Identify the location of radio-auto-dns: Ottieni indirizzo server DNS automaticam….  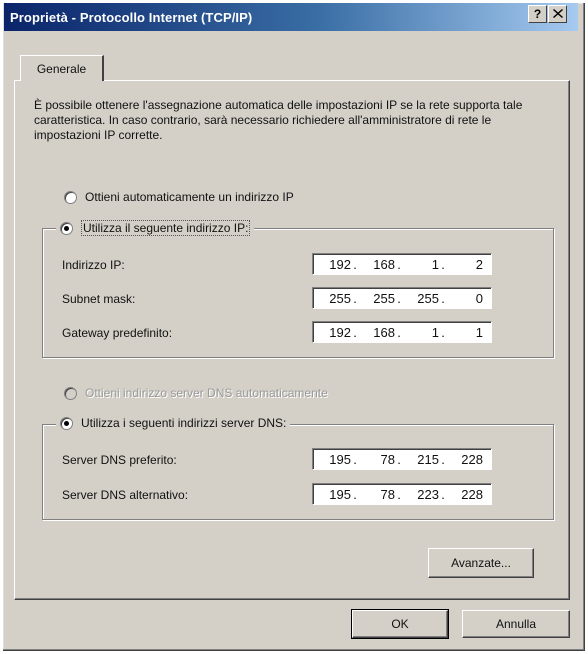
(196, 393).